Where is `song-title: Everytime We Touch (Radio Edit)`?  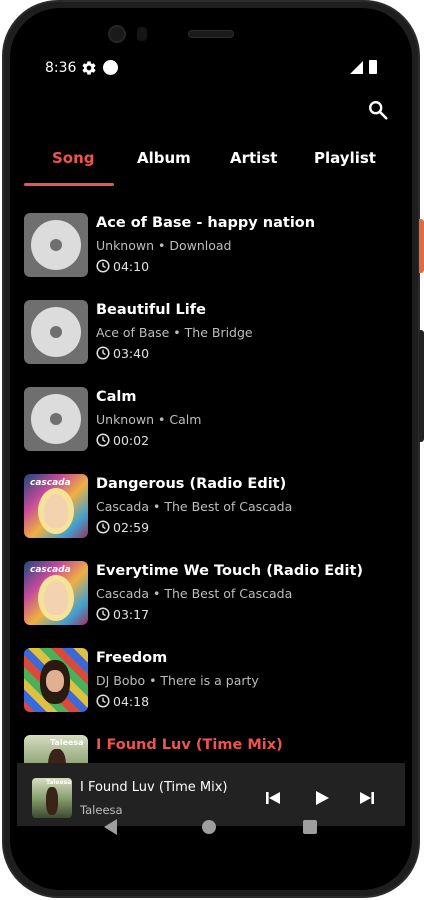
song-title: Everytime We Touch (Radio Edit) is located at coordinates (230, 571).